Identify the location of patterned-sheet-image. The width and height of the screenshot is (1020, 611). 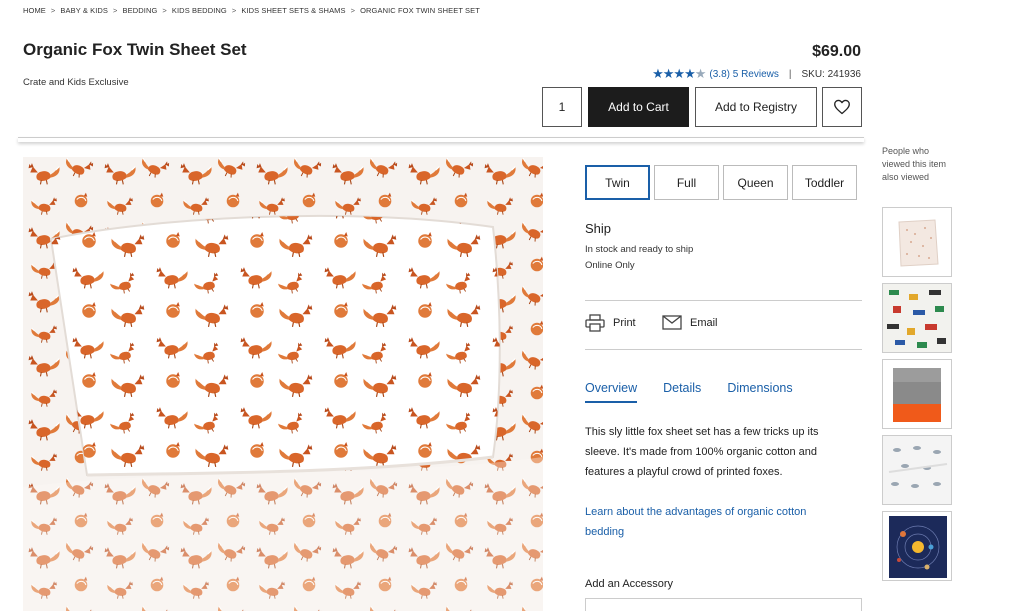
(917, 242).